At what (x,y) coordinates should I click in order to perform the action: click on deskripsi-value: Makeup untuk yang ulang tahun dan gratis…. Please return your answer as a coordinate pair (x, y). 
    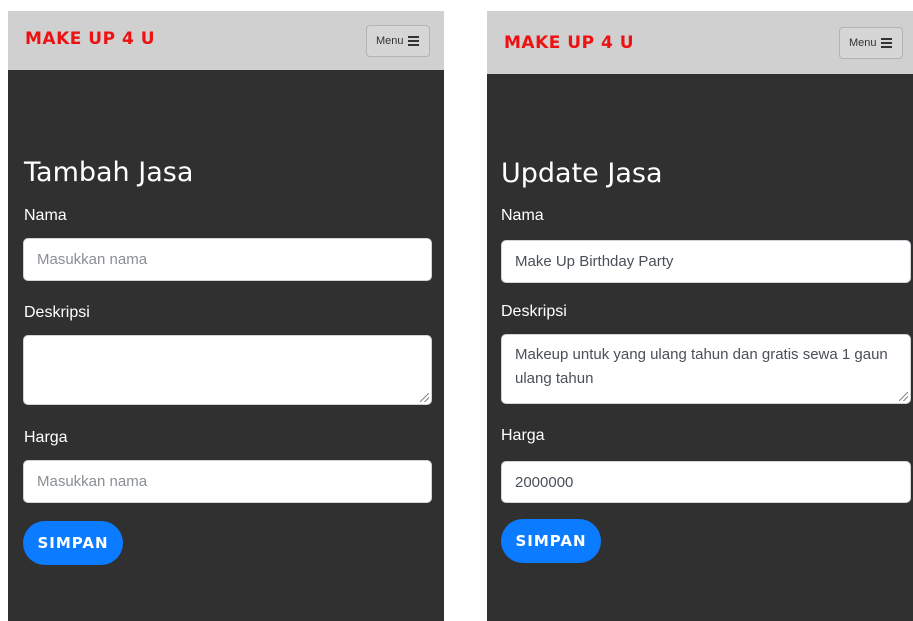
    Looking at the image, I should click on (701, 366).